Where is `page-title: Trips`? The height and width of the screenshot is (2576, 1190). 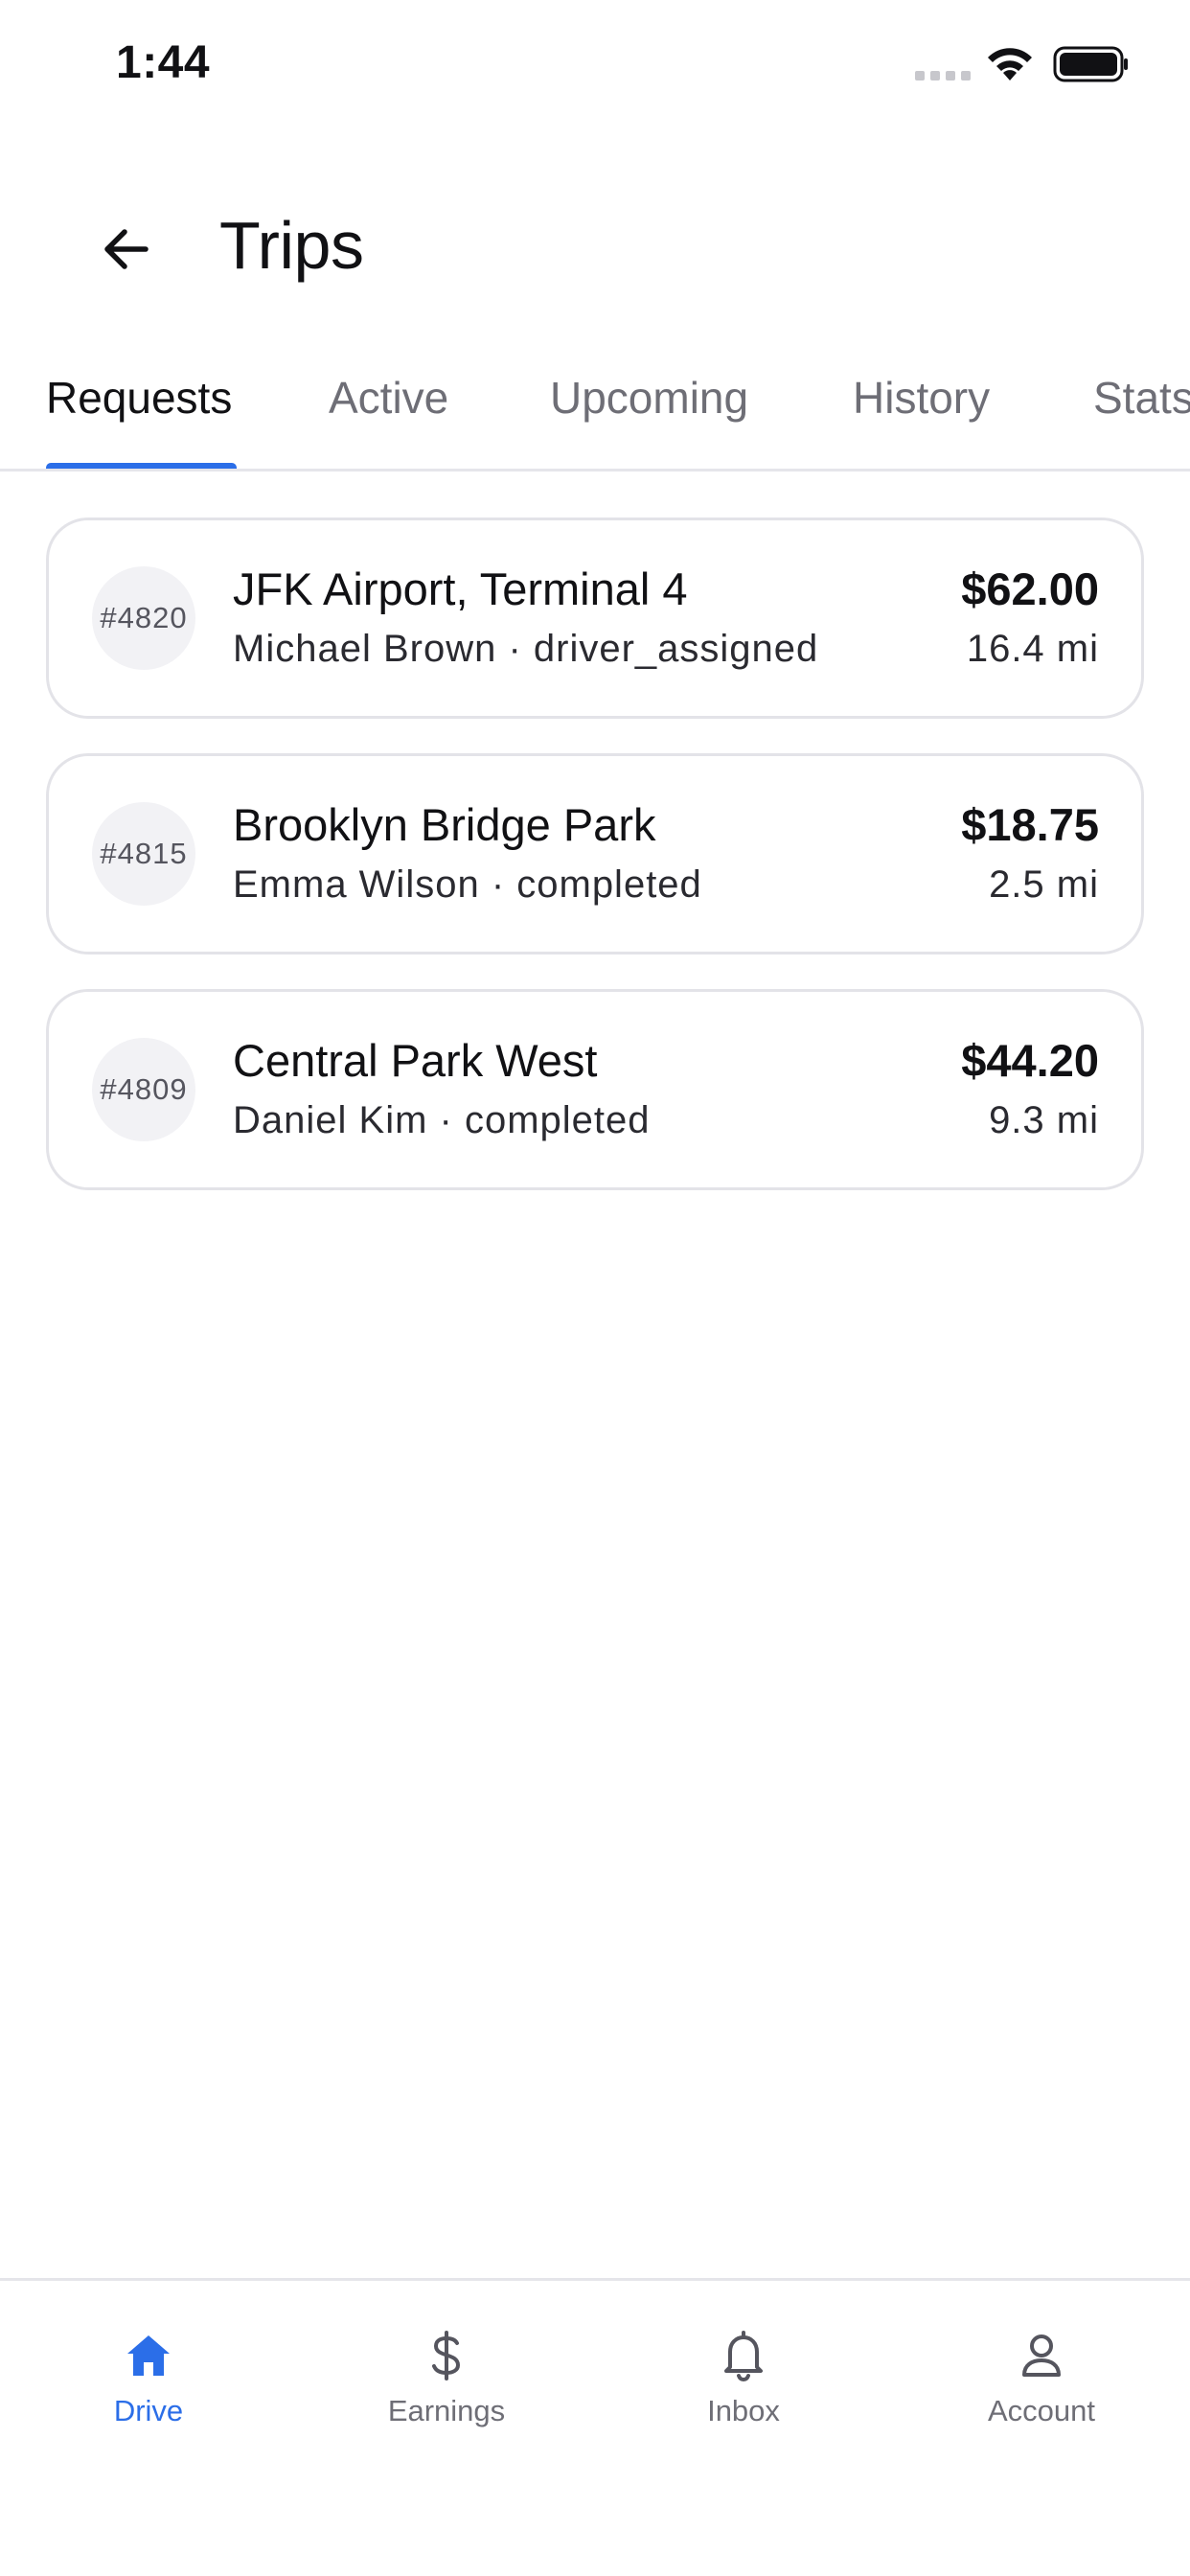
page-title: Trips is located at coordinates (292, 245).